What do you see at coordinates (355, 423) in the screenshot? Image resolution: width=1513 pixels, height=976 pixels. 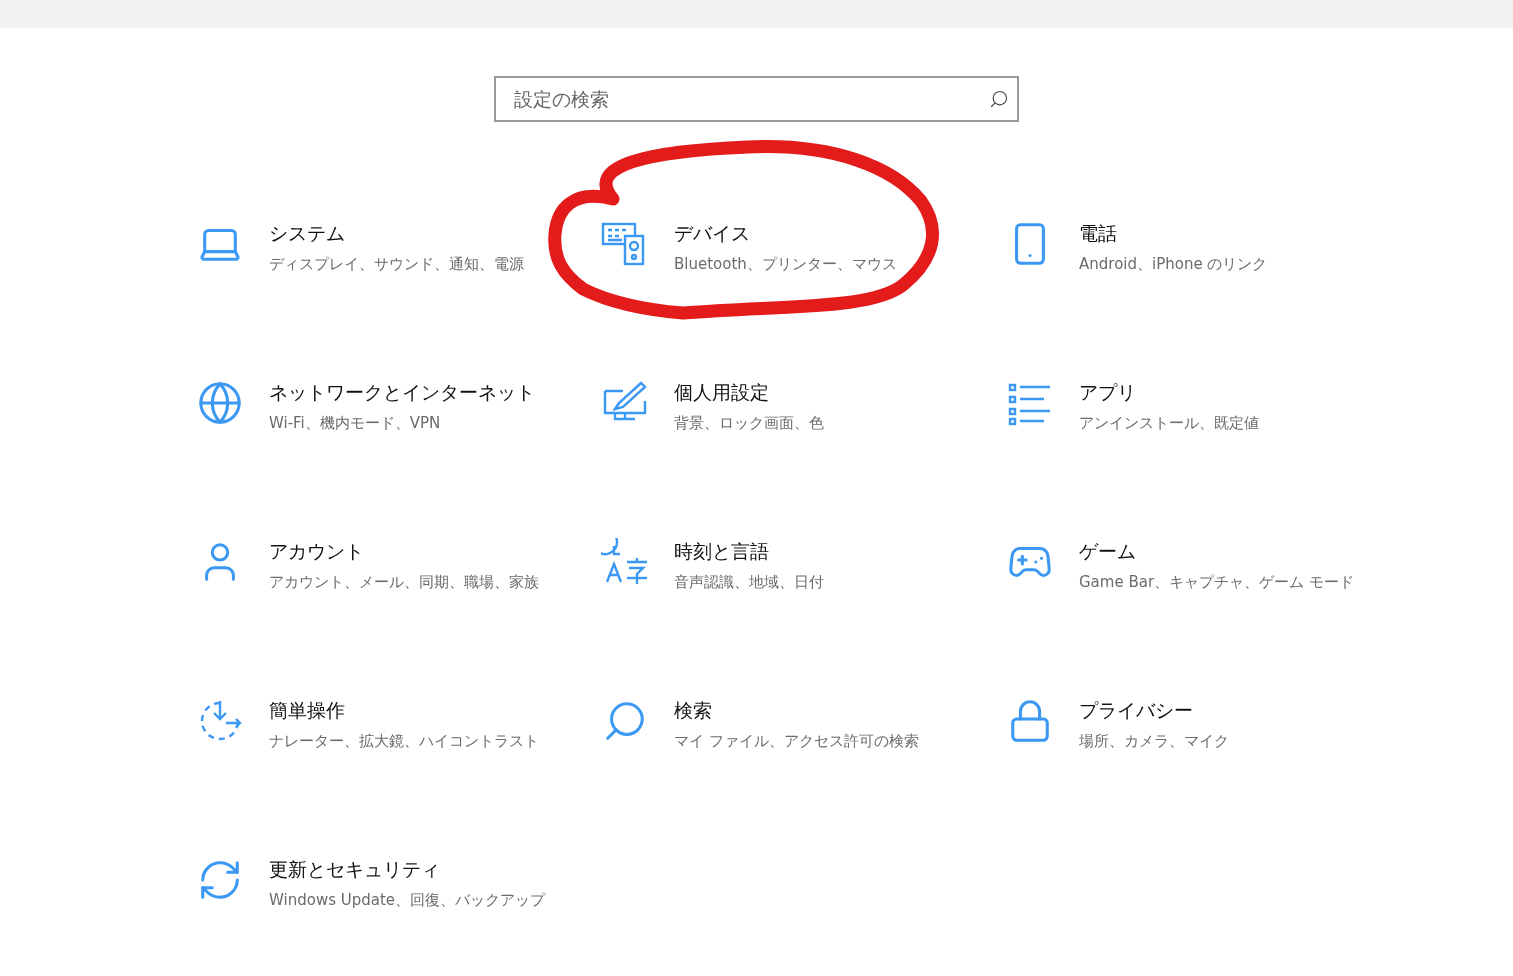 I see `tile-description: Wi-Fi、機内モード、VPN` at bounding box center [355, 423].